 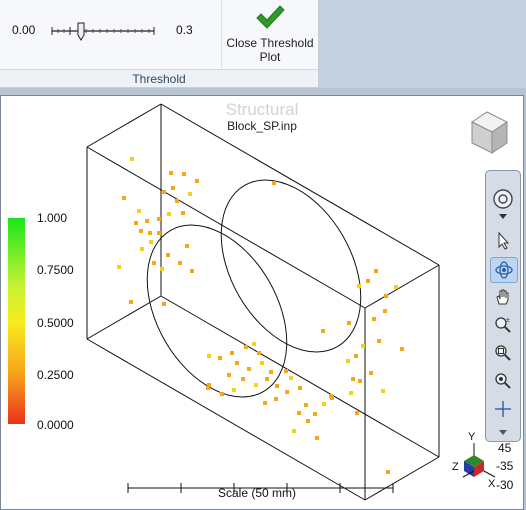 I want to click on zoom-icon: ±, so click(x=503, y=325).